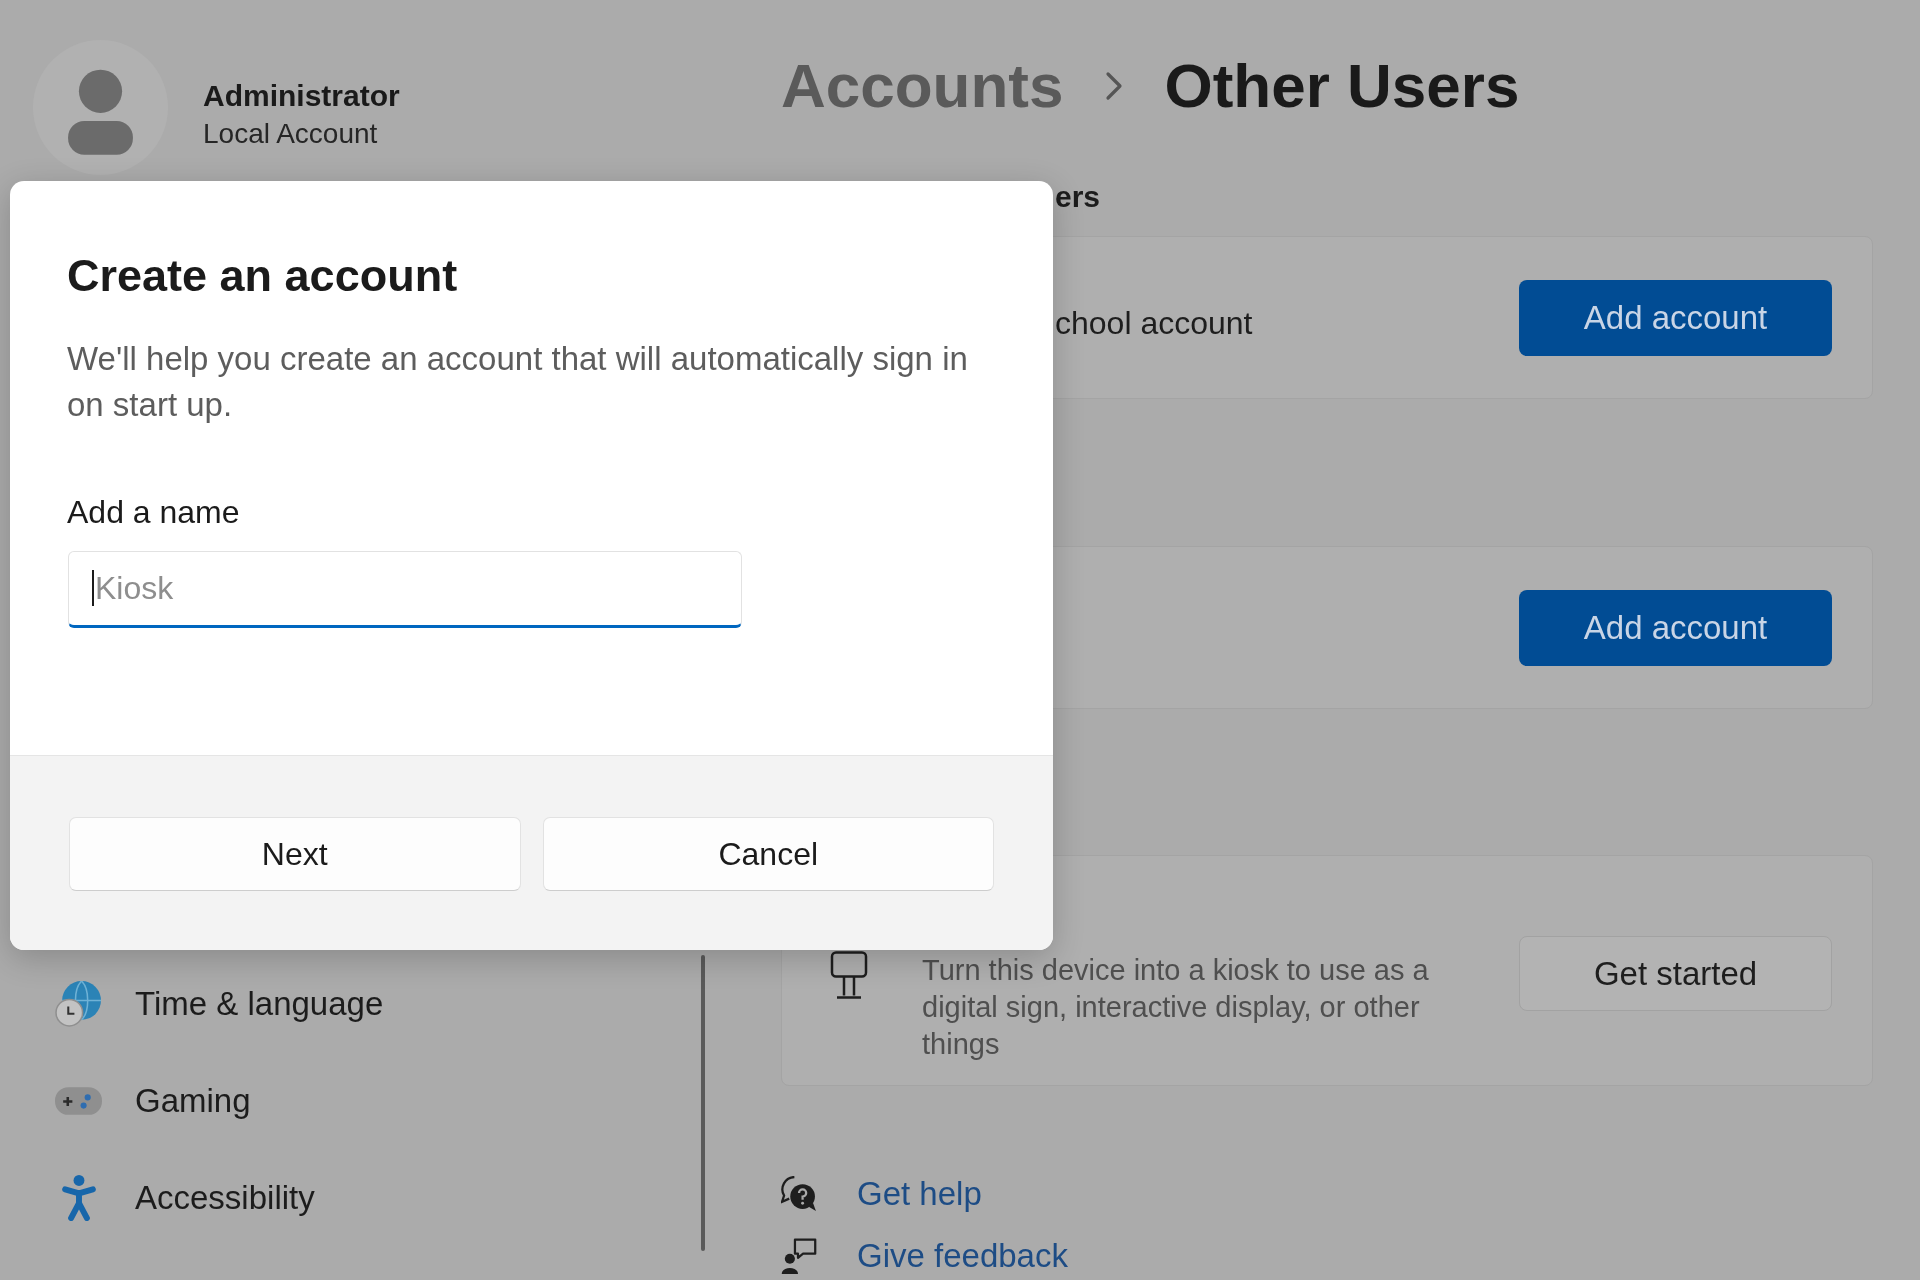 Image resolution: width=1920 pixels, height=1280 pixels. I want to click on cancel-button: Cancel, so click(768, 854).